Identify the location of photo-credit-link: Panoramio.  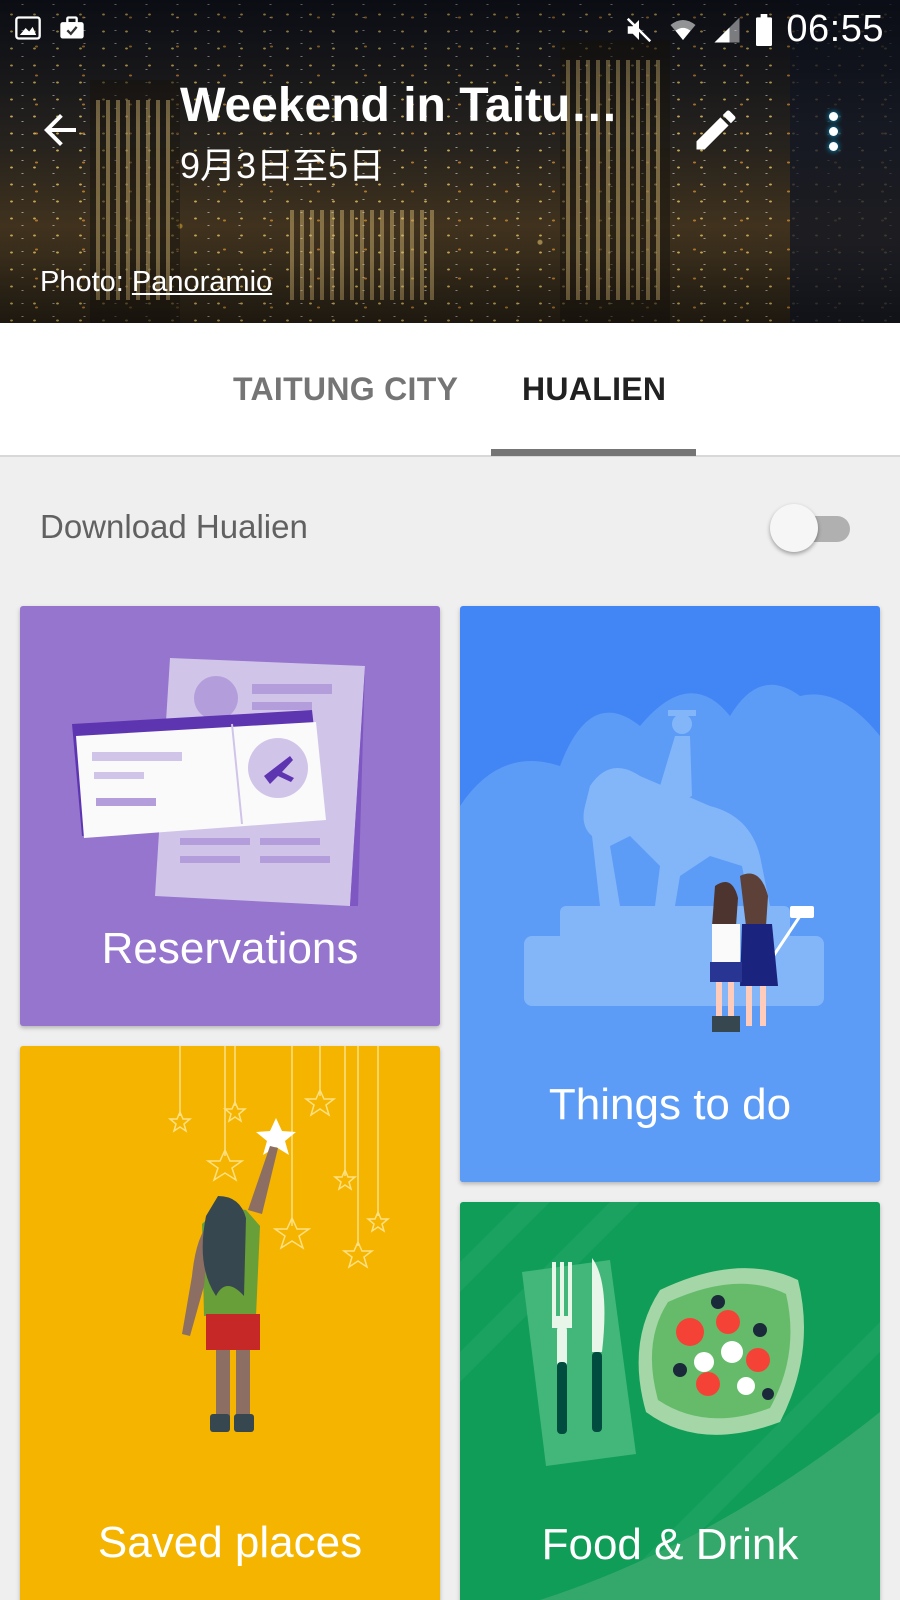
(202, 282).